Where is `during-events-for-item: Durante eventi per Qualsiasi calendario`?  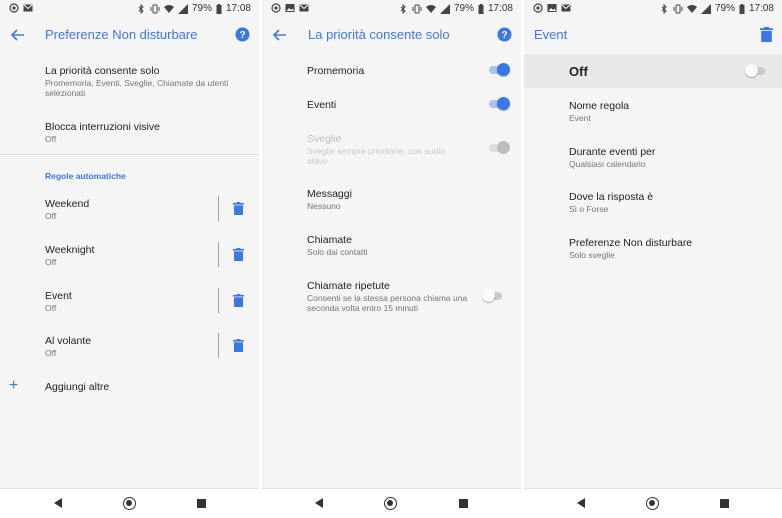 during-events-for-item: Durante eventi per Qualsiasi calendario is located at coordinates (653, 159).